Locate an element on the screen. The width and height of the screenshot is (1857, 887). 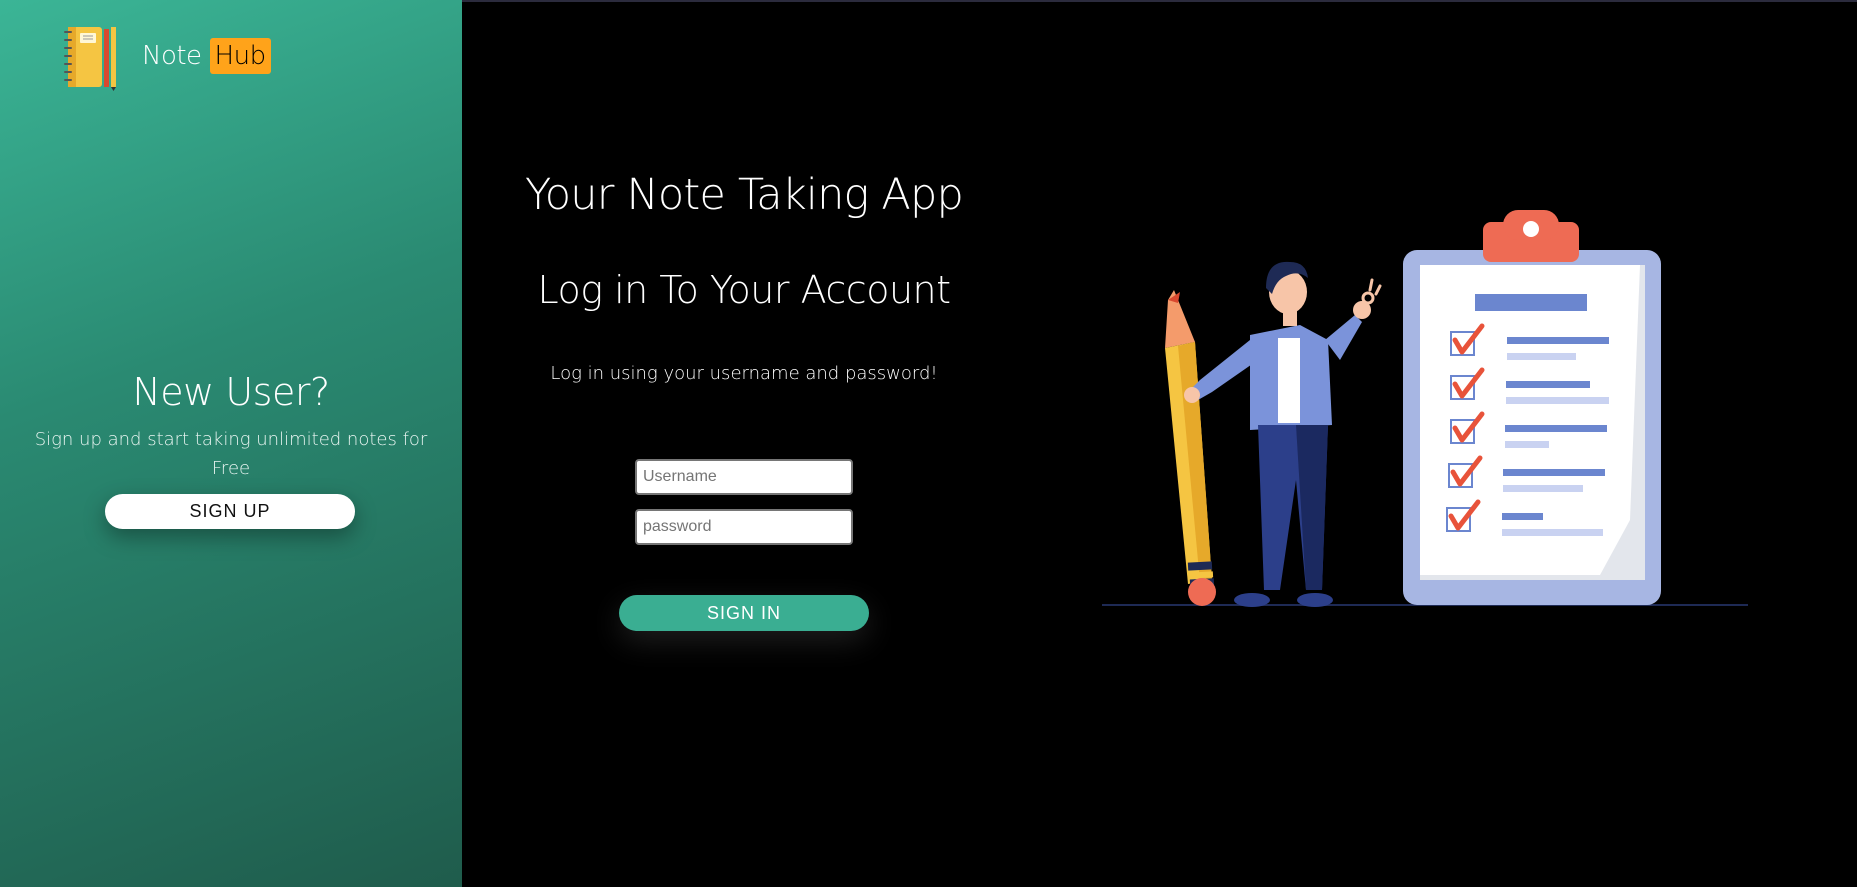
brand-name: Note Hub is located at coordinates (206, 56).